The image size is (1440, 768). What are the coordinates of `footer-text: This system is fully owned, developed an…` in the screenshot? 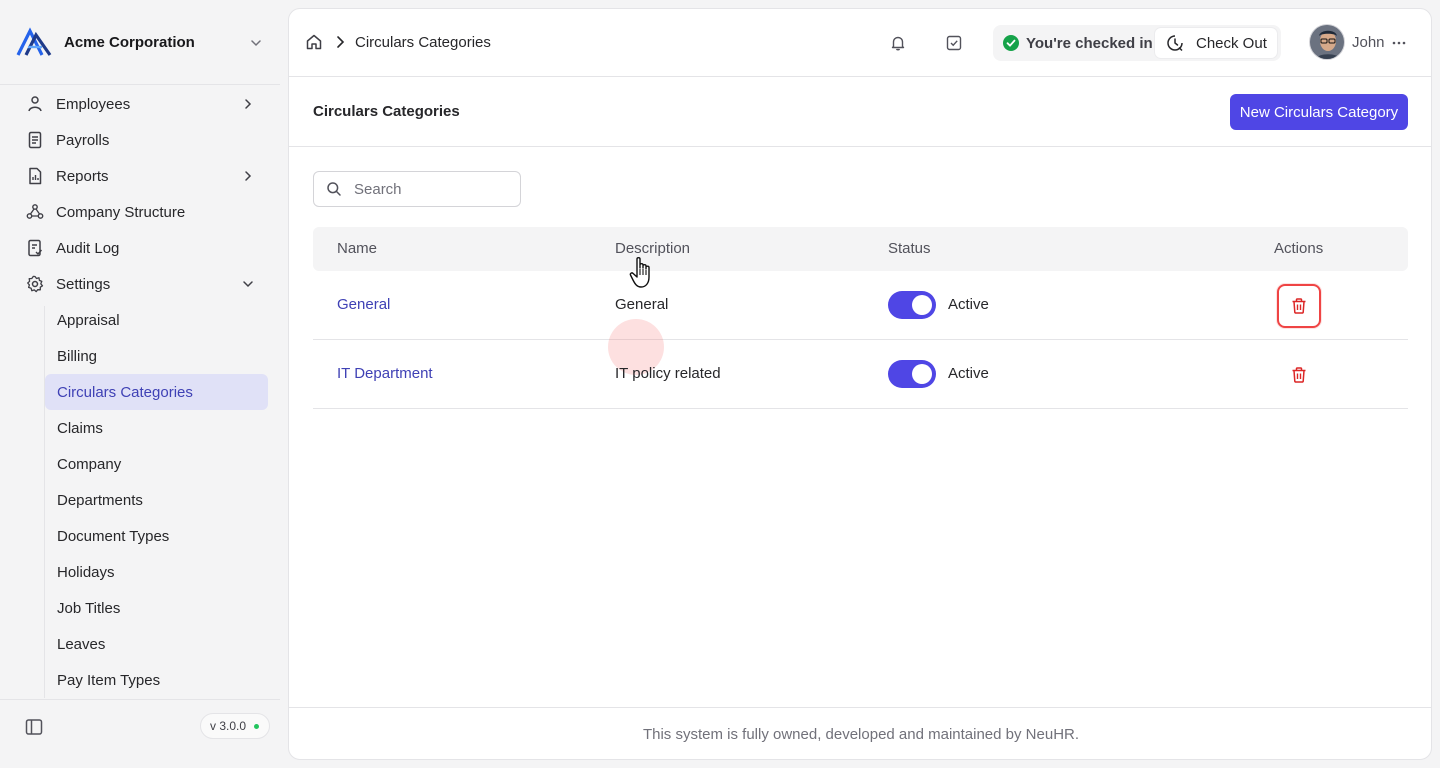 It's located at (861, 734).